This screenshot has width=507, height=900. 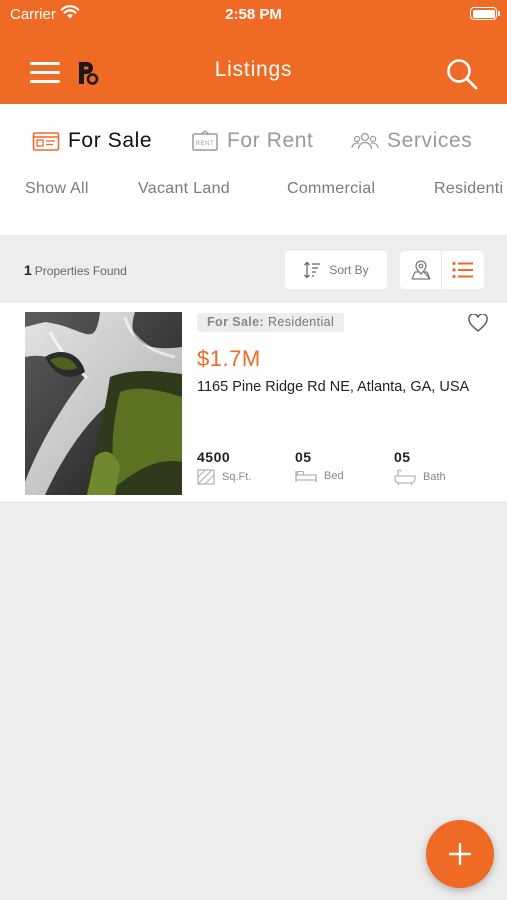 I want to click on sub-tab-residential: Residenti, so click(x=468, y=189).